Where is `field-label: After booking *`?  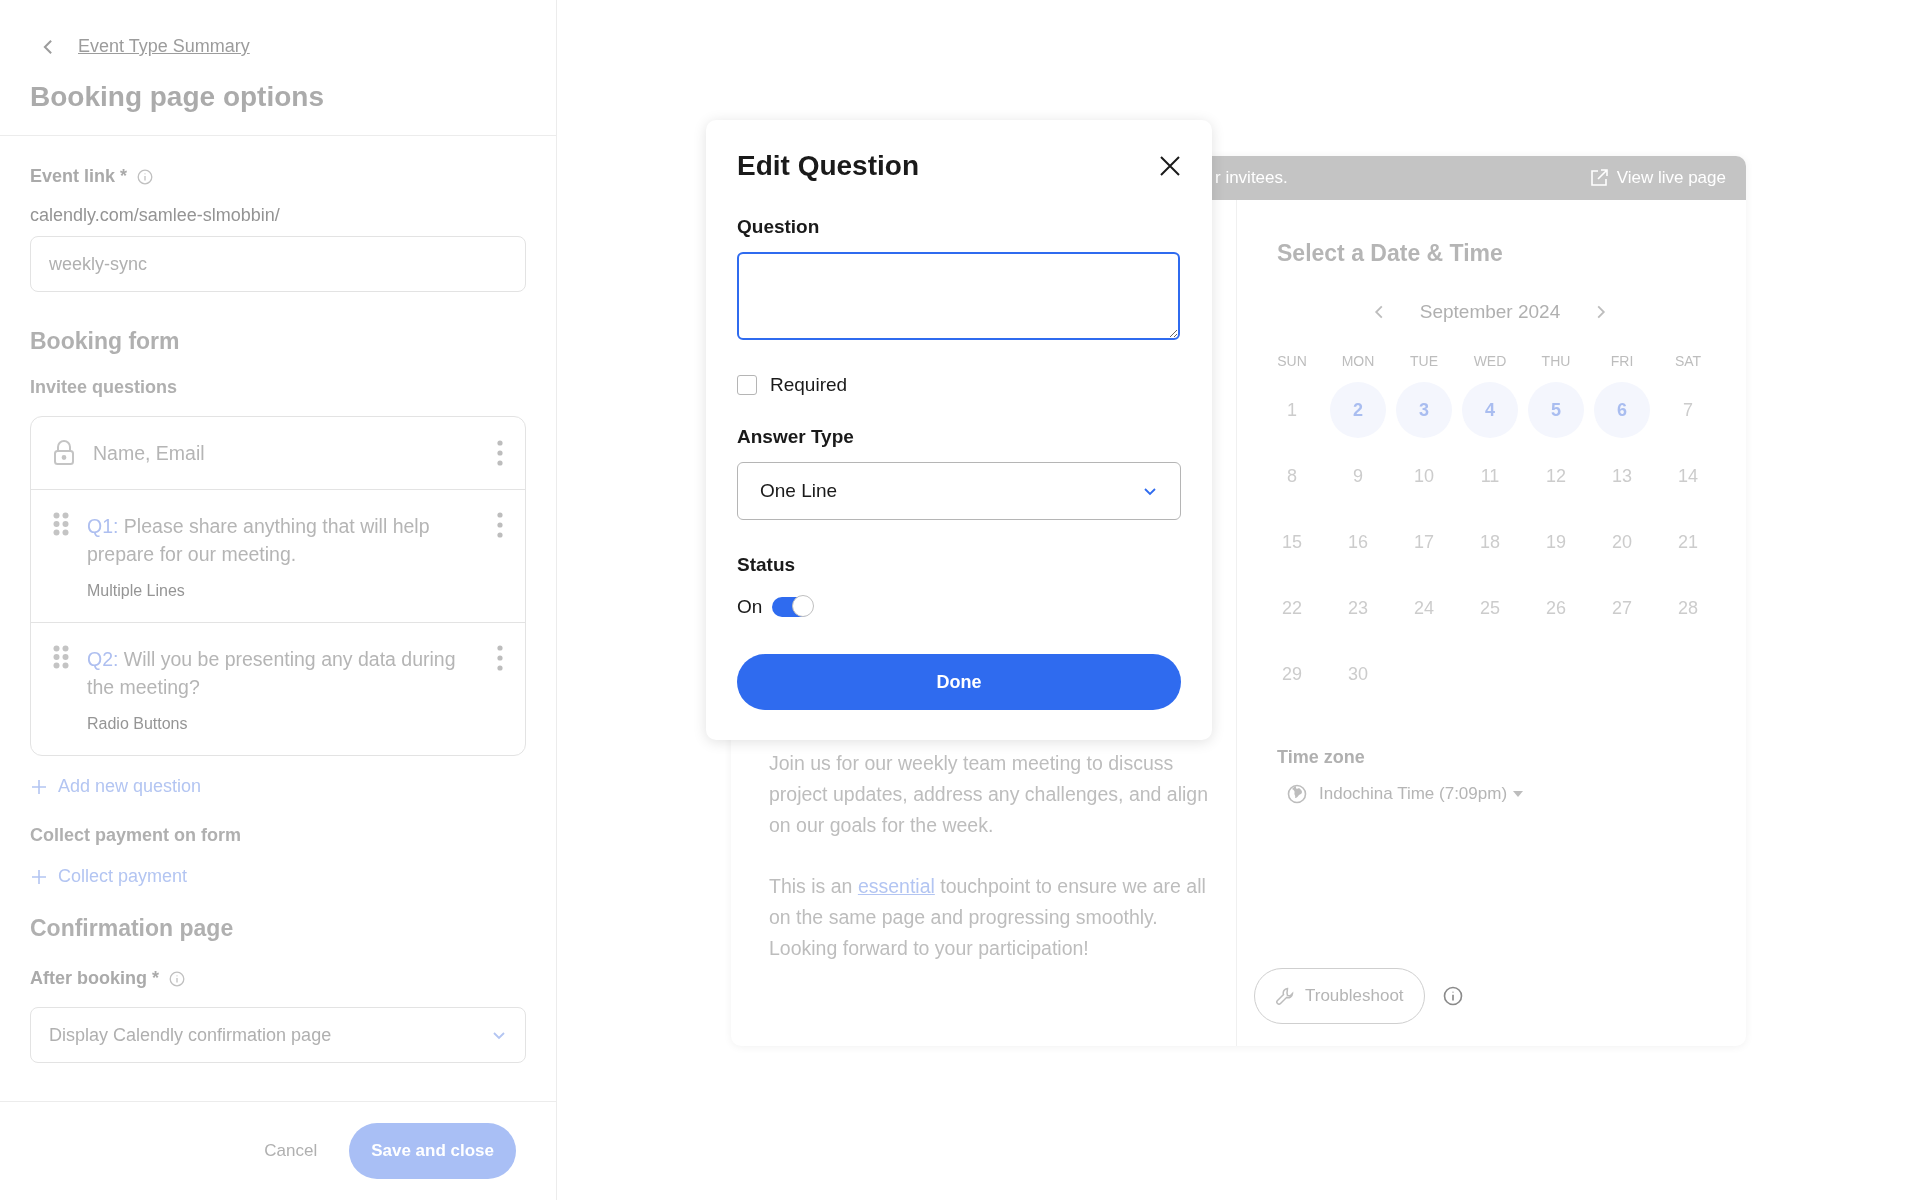
field-label: After booking * is located at coordinates (94, 978).